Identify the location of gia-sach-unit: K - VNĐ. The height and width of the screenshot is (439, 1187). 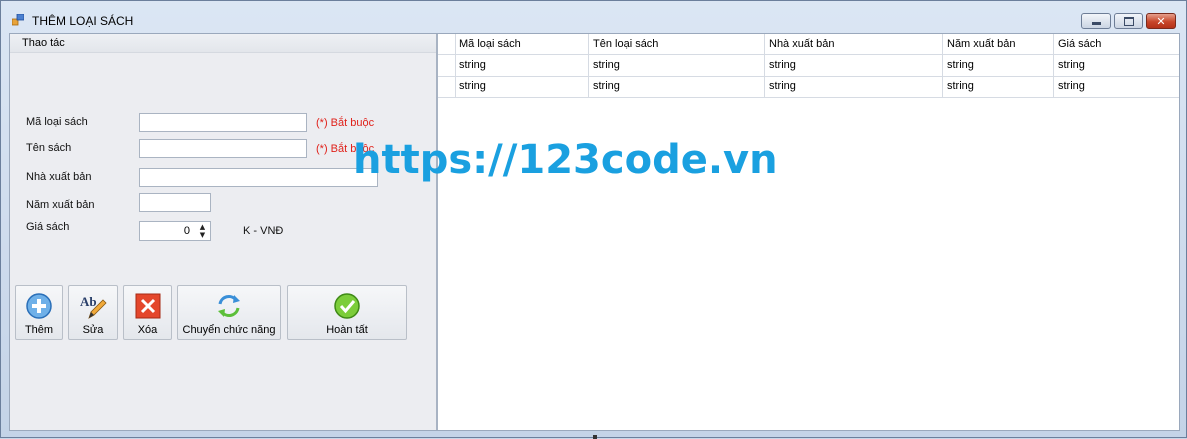
(263, 231).